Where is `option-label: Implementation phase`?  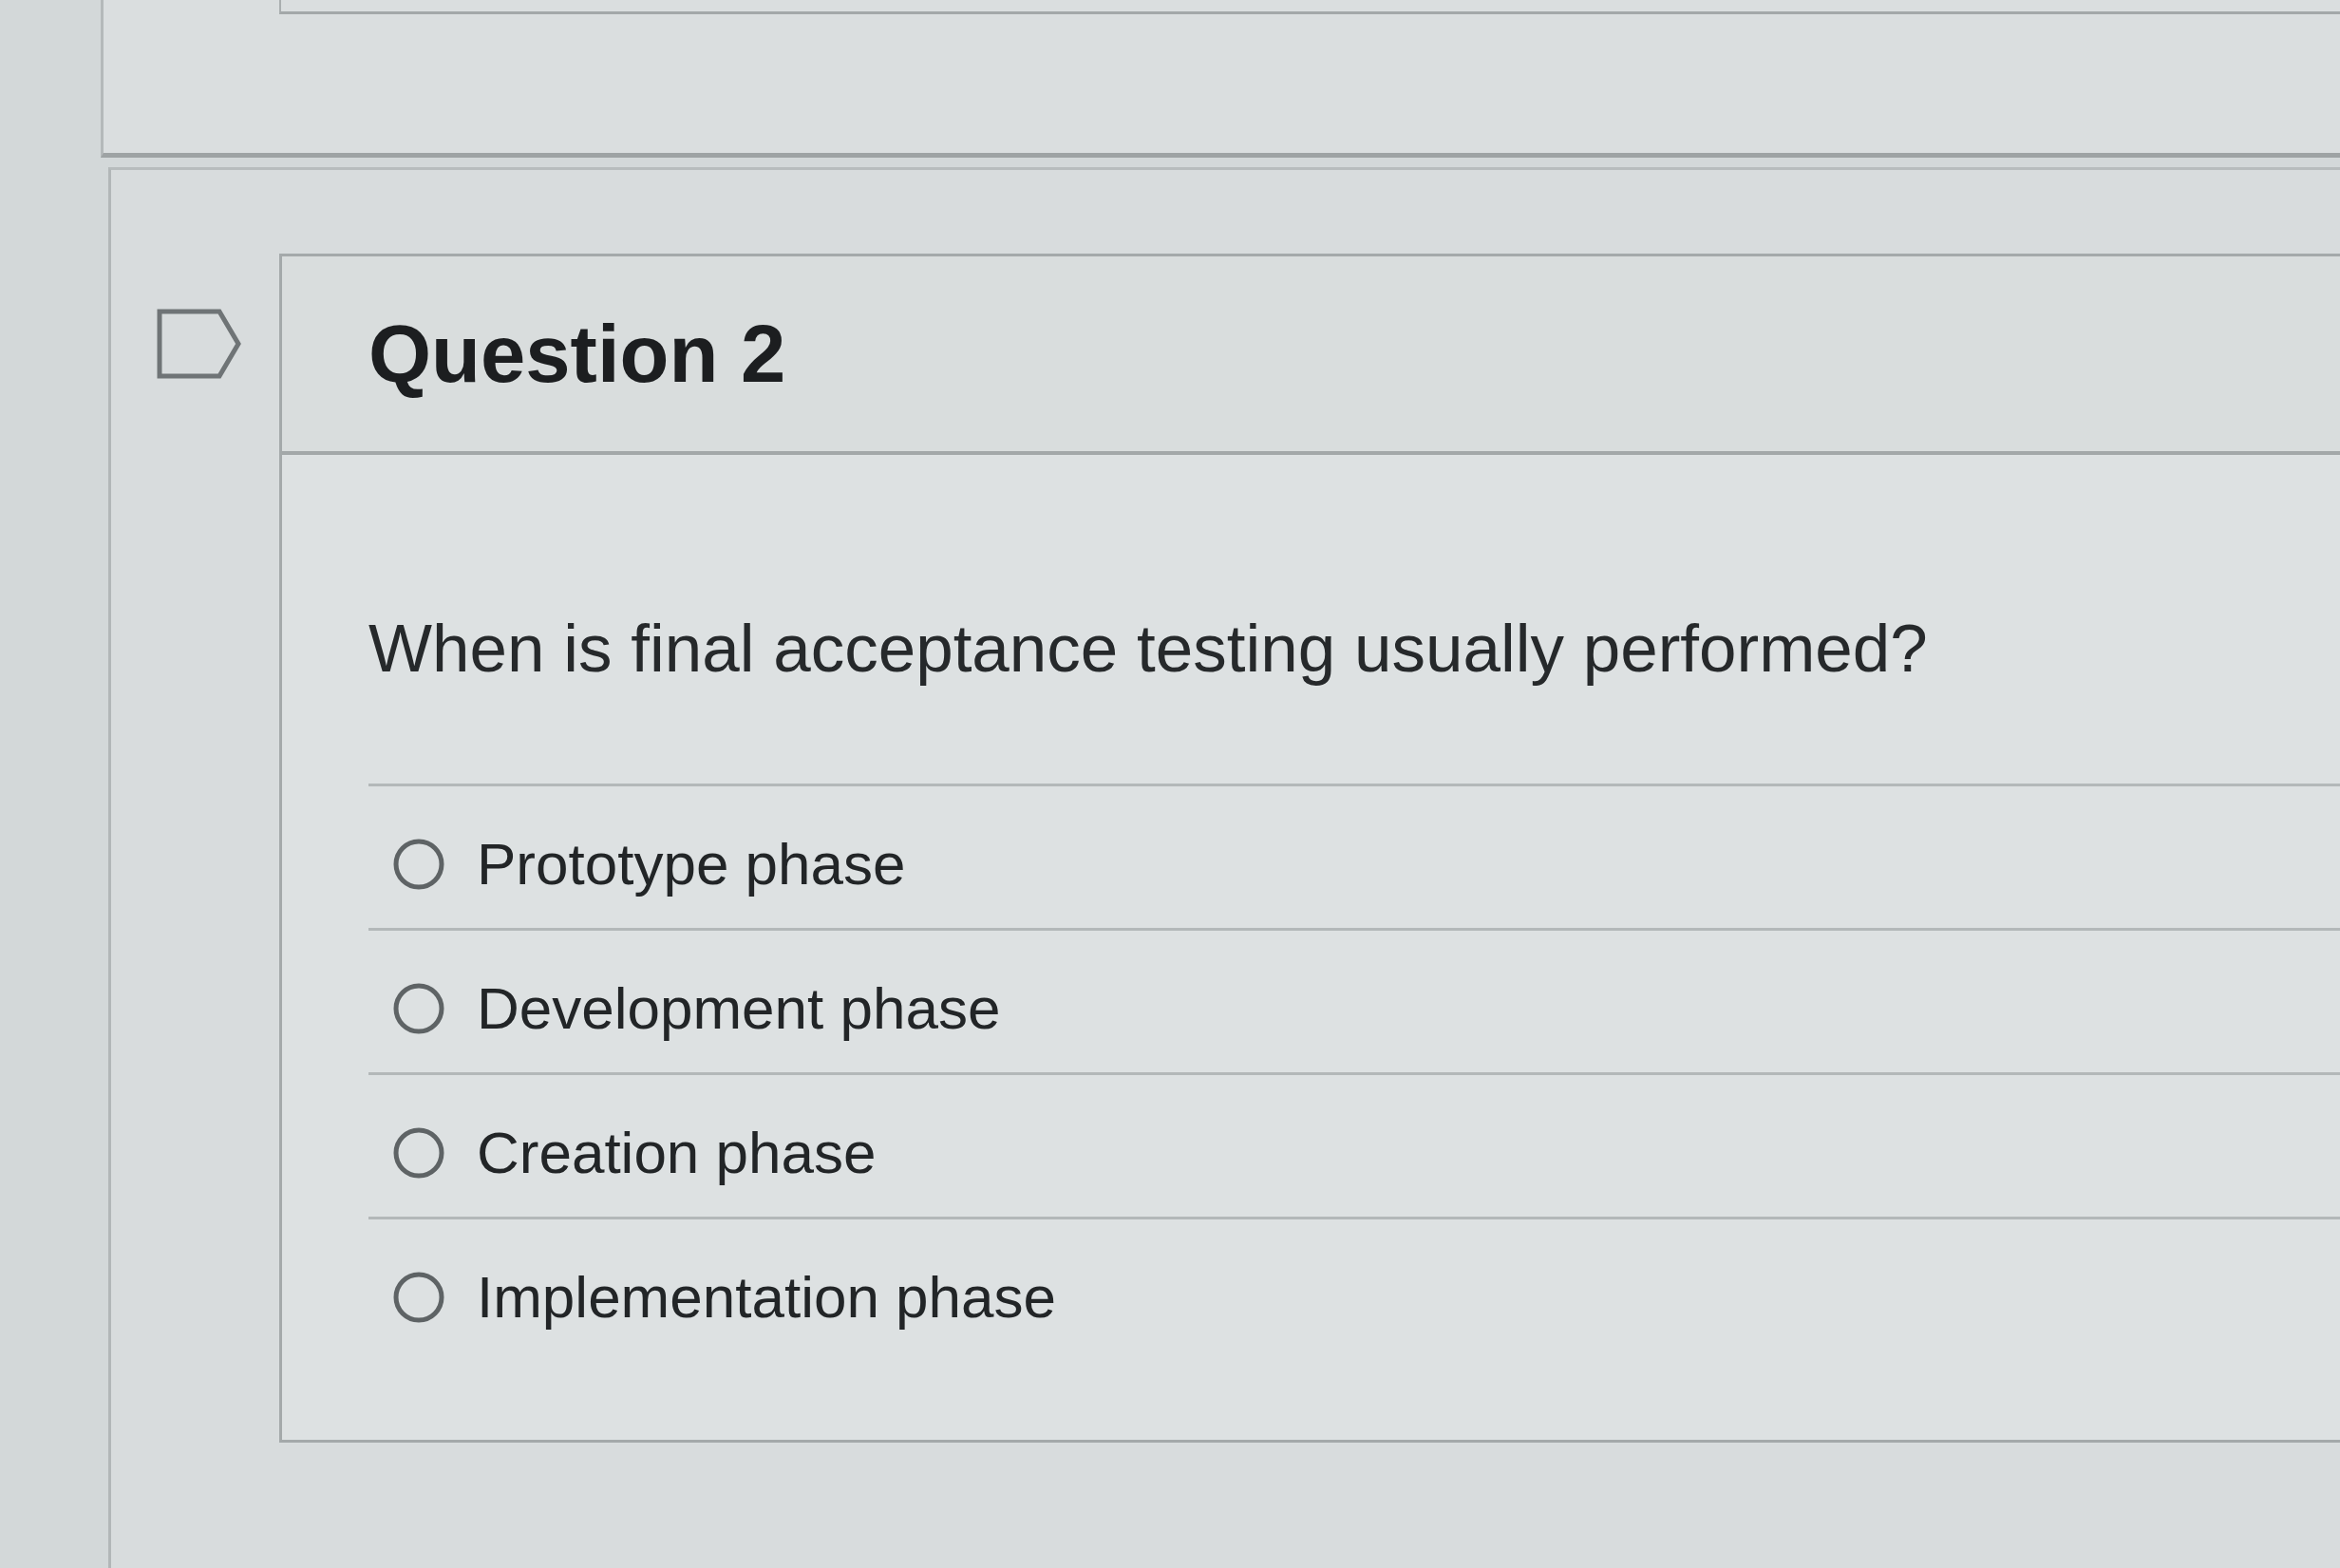
option-label: Implementation phase is located at coordinates (767, 1297).